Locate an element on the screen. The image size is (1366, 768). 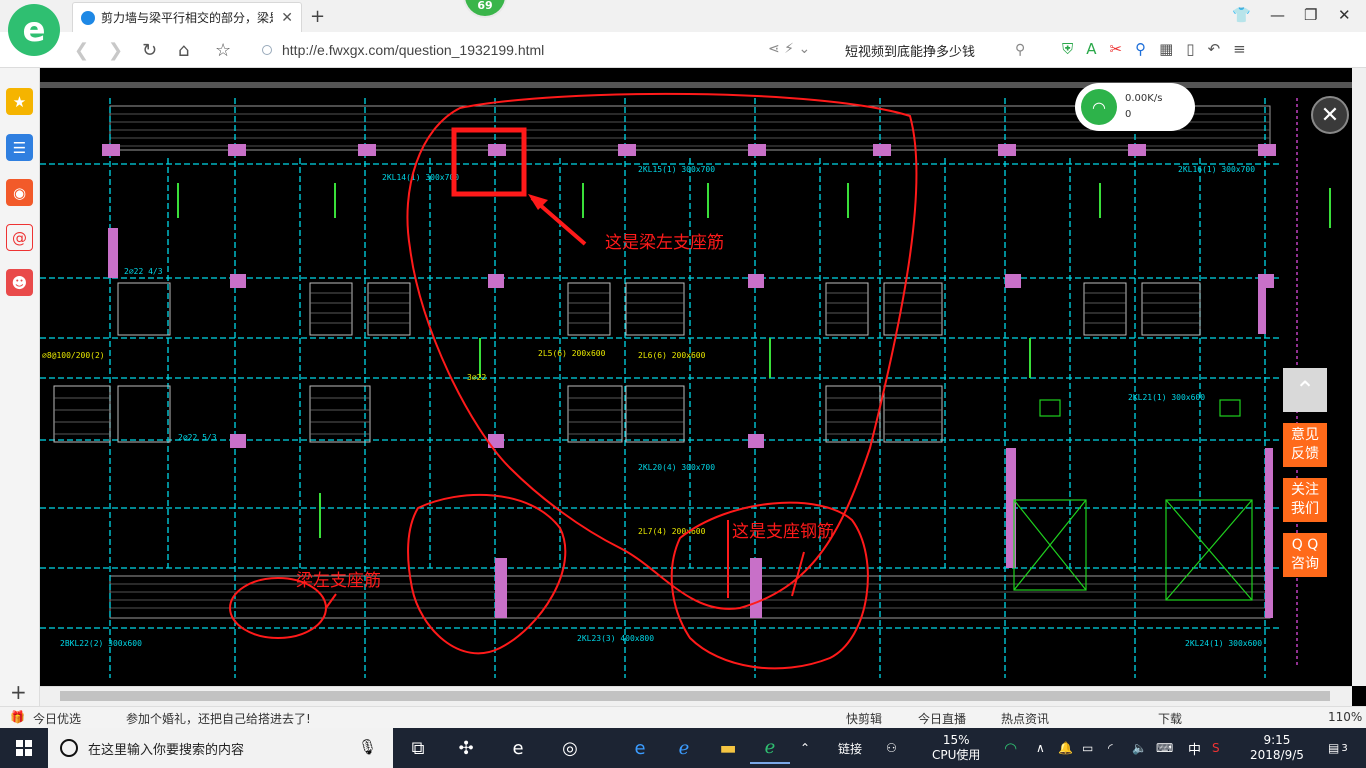
search-icon: ⚲ is located at coordinates (1020, 50).